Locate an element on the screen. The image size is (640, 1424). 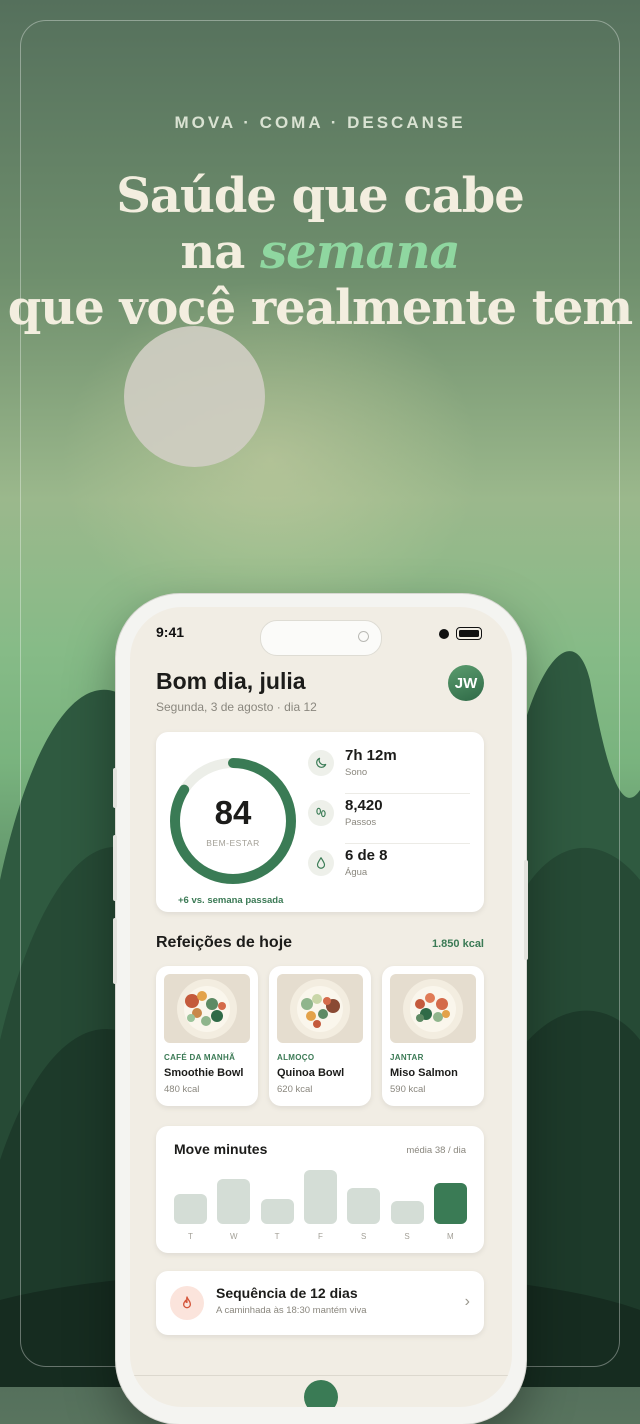
flame-icon is located at coordinates (187, 1303).